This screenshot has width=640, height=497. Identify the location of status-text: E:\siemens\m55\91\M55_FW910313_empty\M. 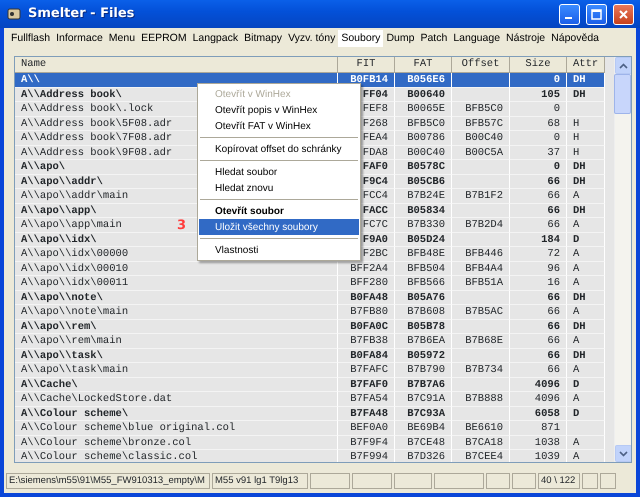
(108, 481).